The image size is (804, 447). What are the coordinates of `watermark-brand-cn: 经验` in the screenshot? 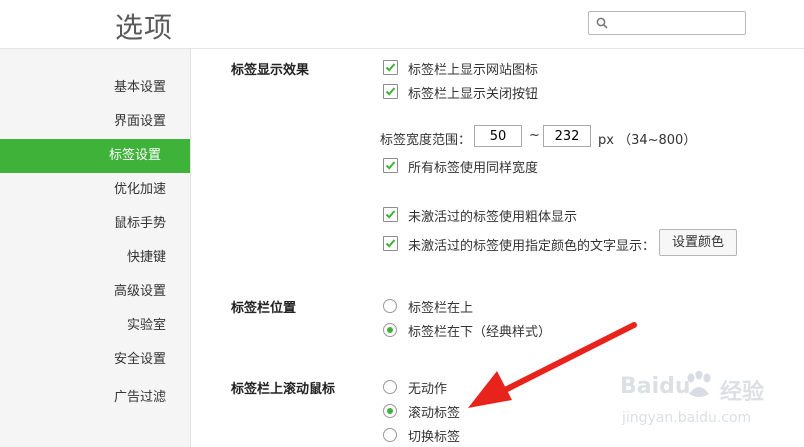 It's located at (742, 392).